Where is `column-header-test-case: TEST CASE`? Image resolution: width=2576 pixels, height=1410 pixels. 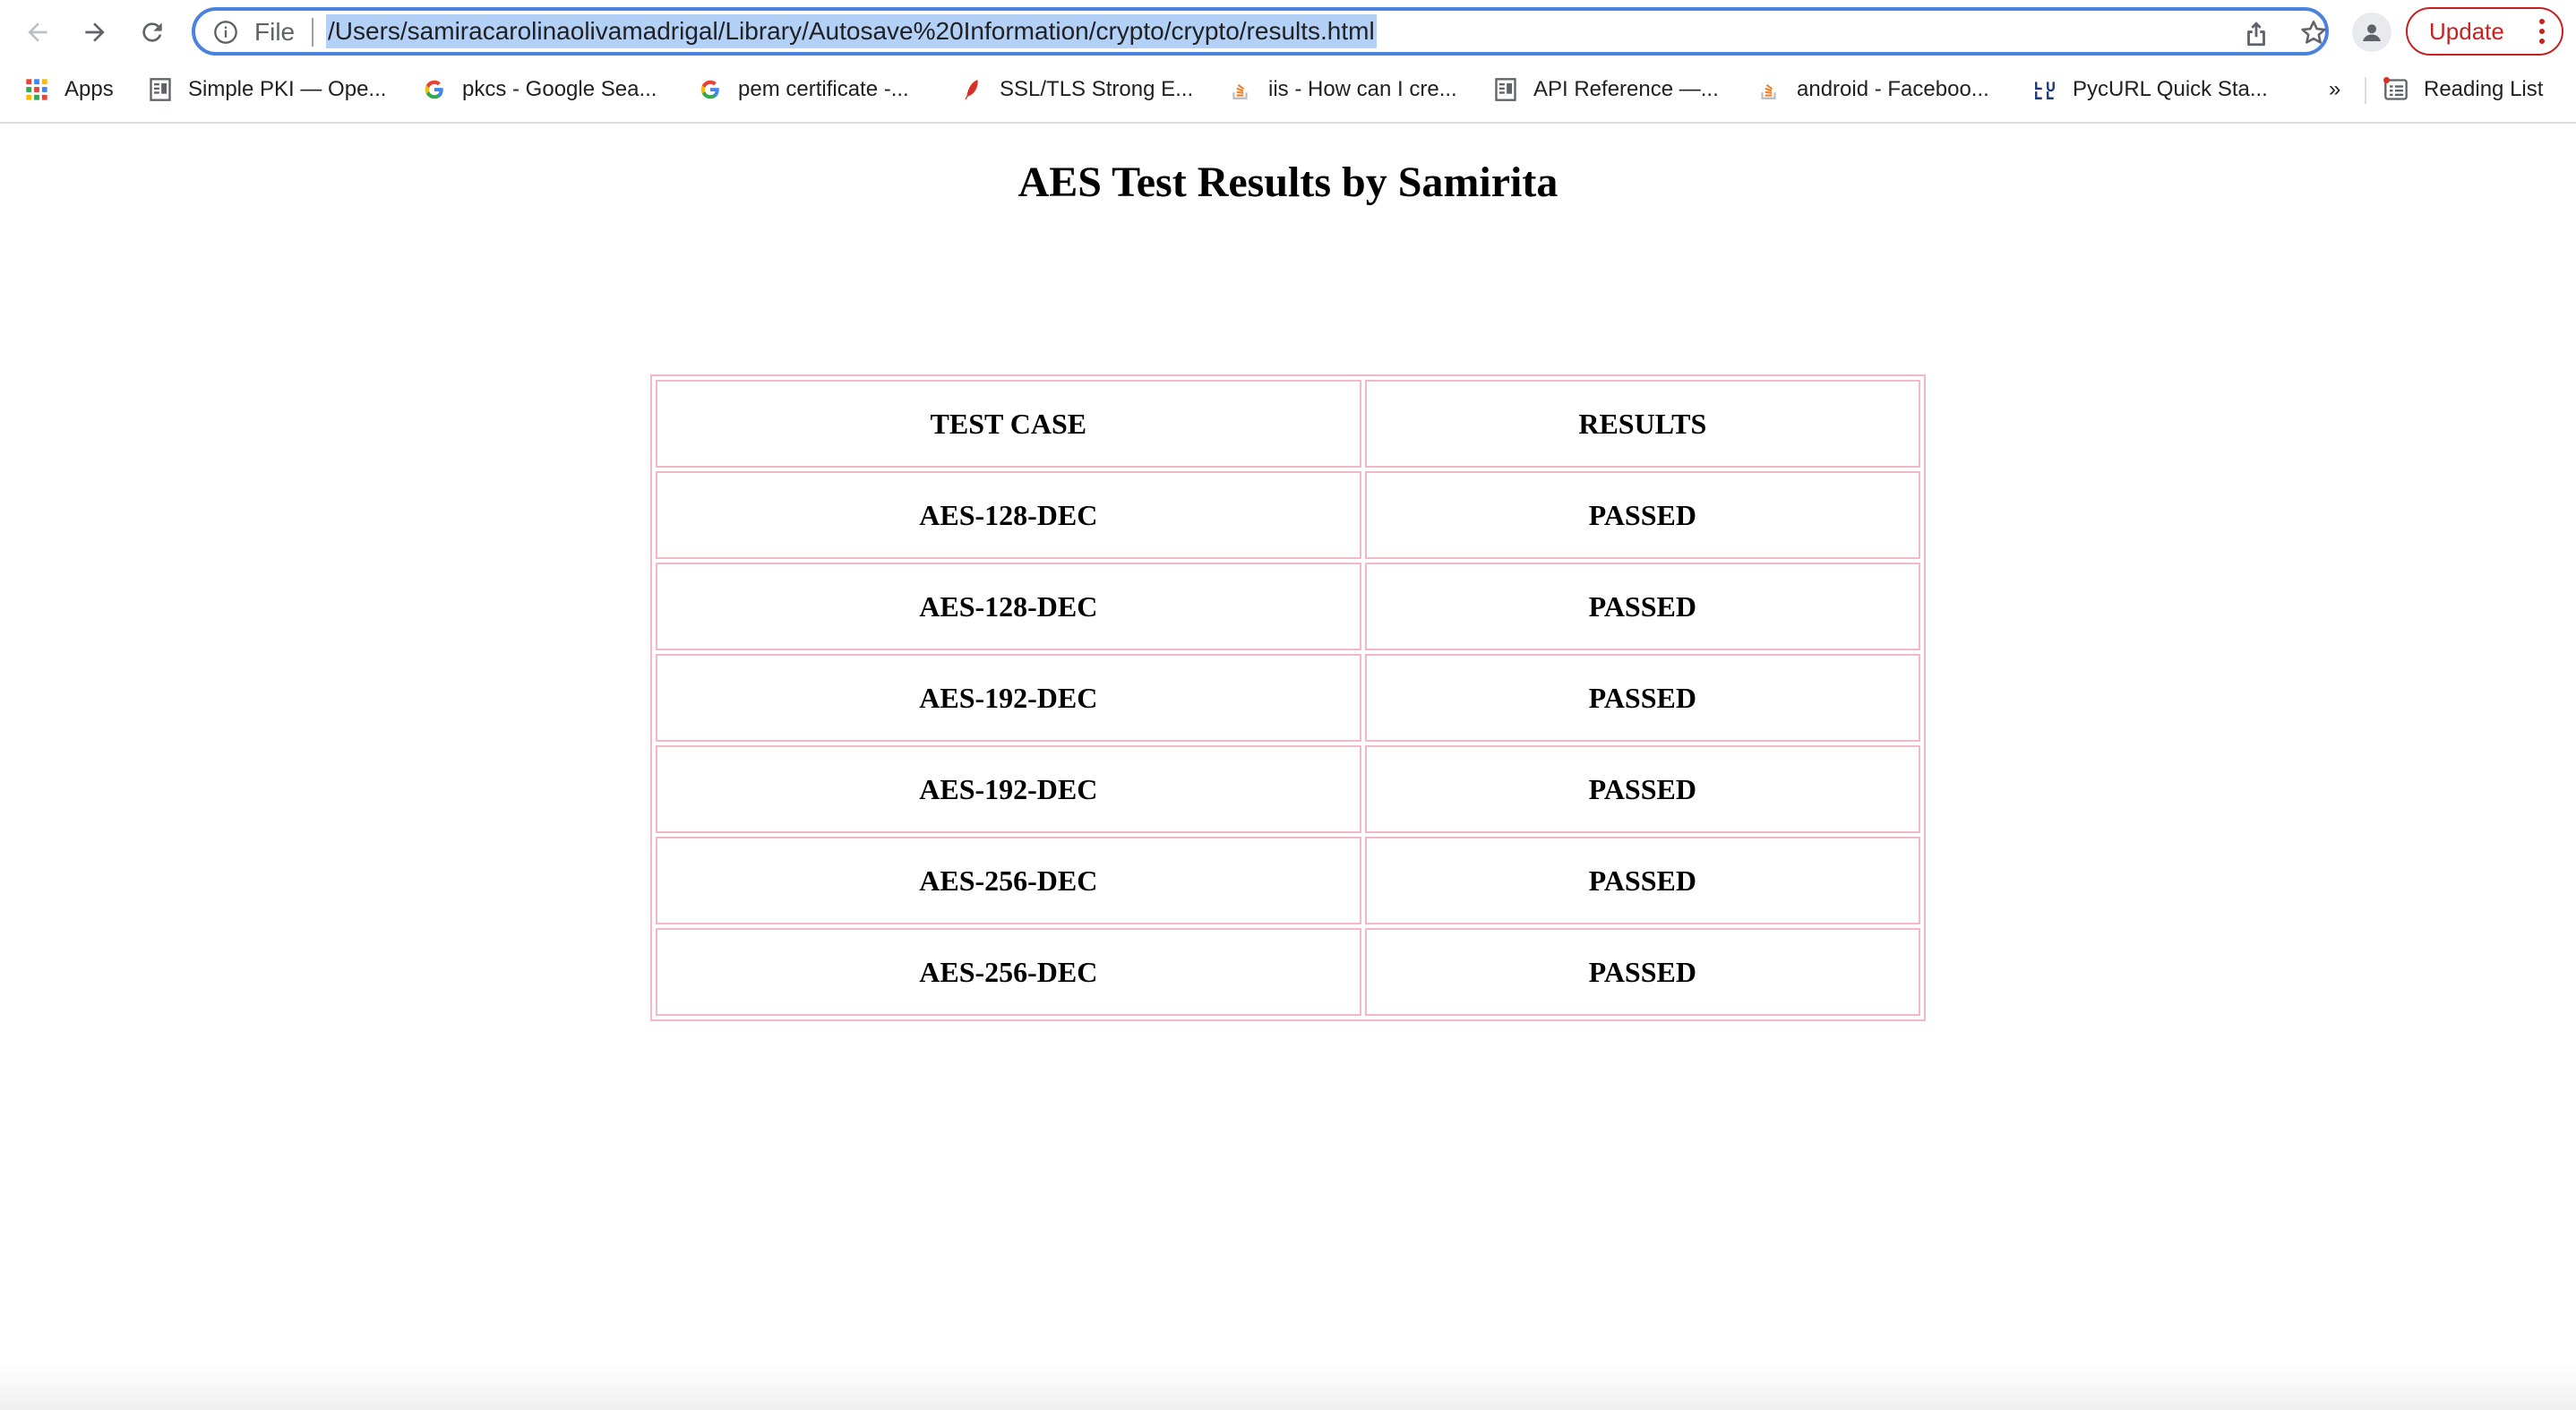
column-header-test-case: TEST CASE is located at coordinates (1008, 424).